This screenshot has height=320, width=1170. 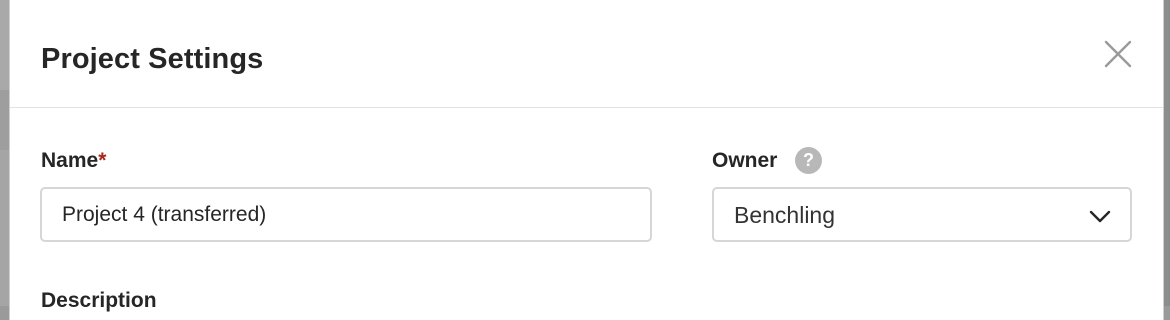 What do you see at coordinates (152, 59) in the screenshot?
I see `modal-title: Project Settings` at bounding box center [152, 59].